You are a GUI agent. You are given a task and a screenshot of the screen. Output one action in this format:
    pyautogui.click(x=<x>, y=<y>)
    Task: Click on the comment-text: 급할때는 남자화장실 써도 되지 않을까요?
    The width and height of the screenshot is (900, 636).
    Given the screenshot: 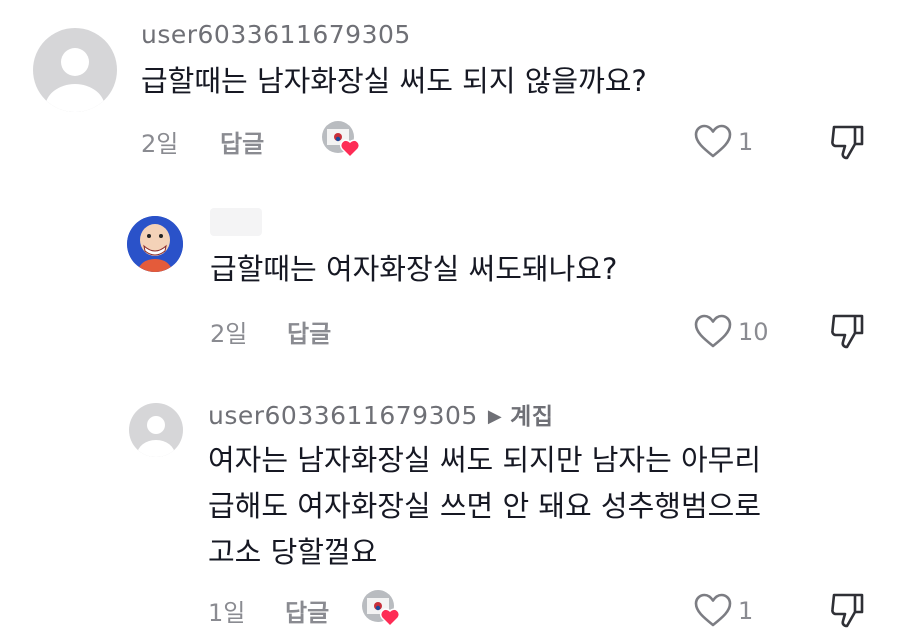 What is the action you would take?
    pyautogui.click(x=394, y=81)
    